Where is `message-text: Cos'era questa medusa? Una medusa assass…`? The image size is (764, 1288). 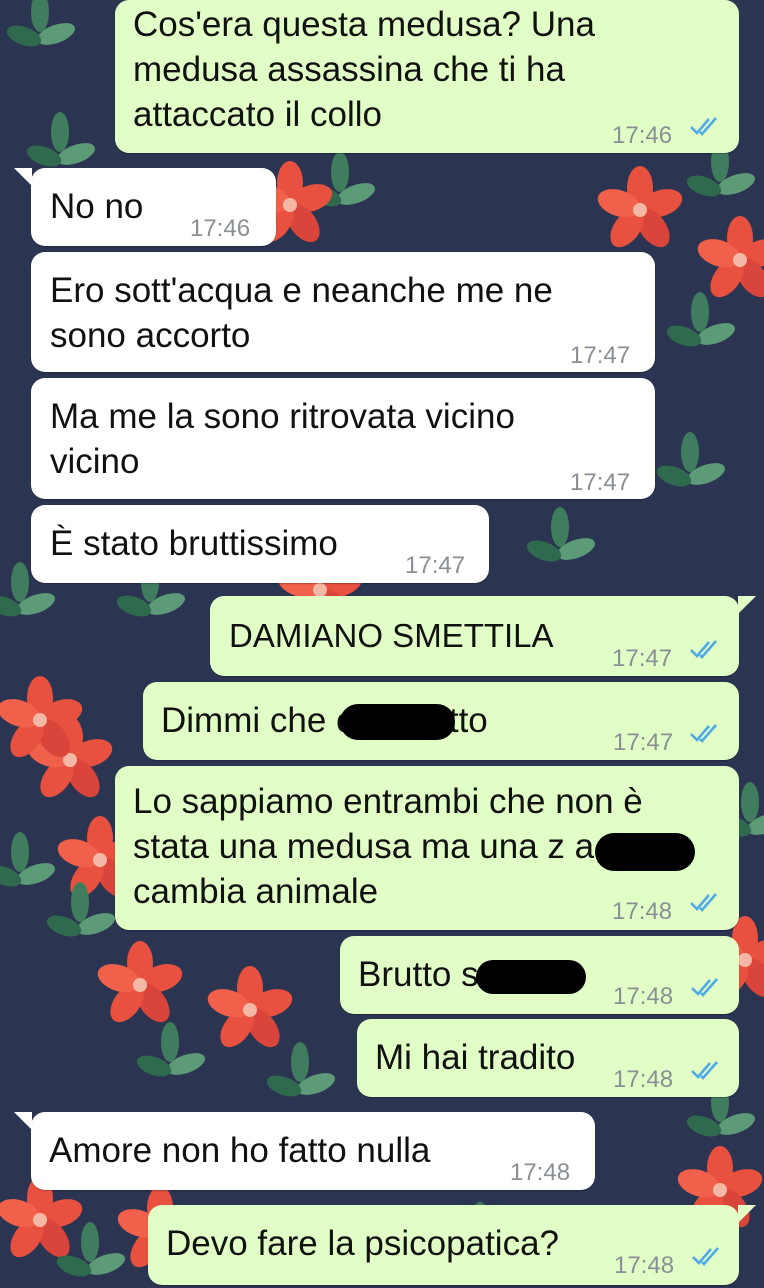
message-text: Cos'era questa medusa? Una medusa assass… is located at coordinates (364, 69).